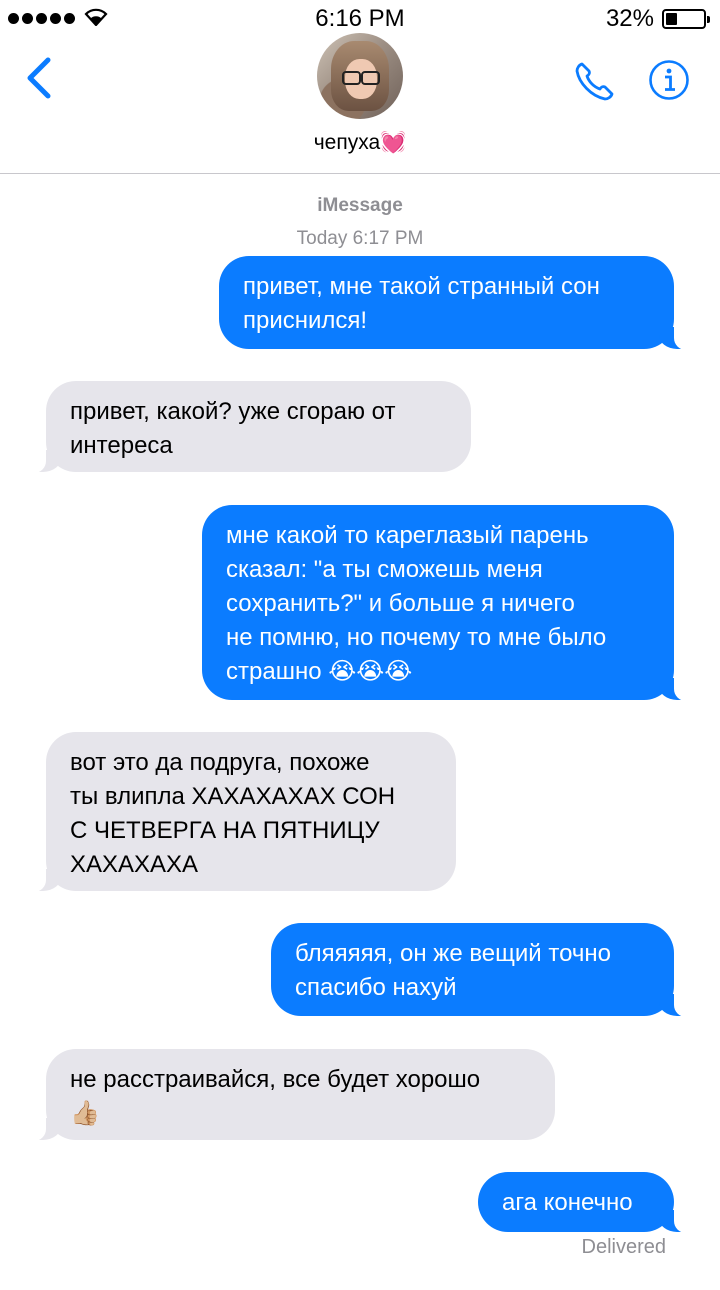 Image resolution: width=720 pixels, height=1290 pixels. What do you see at coordinates (360, 205) in the screenshot?
I see `service-label: iMessage` at bounding box center [360, 205].